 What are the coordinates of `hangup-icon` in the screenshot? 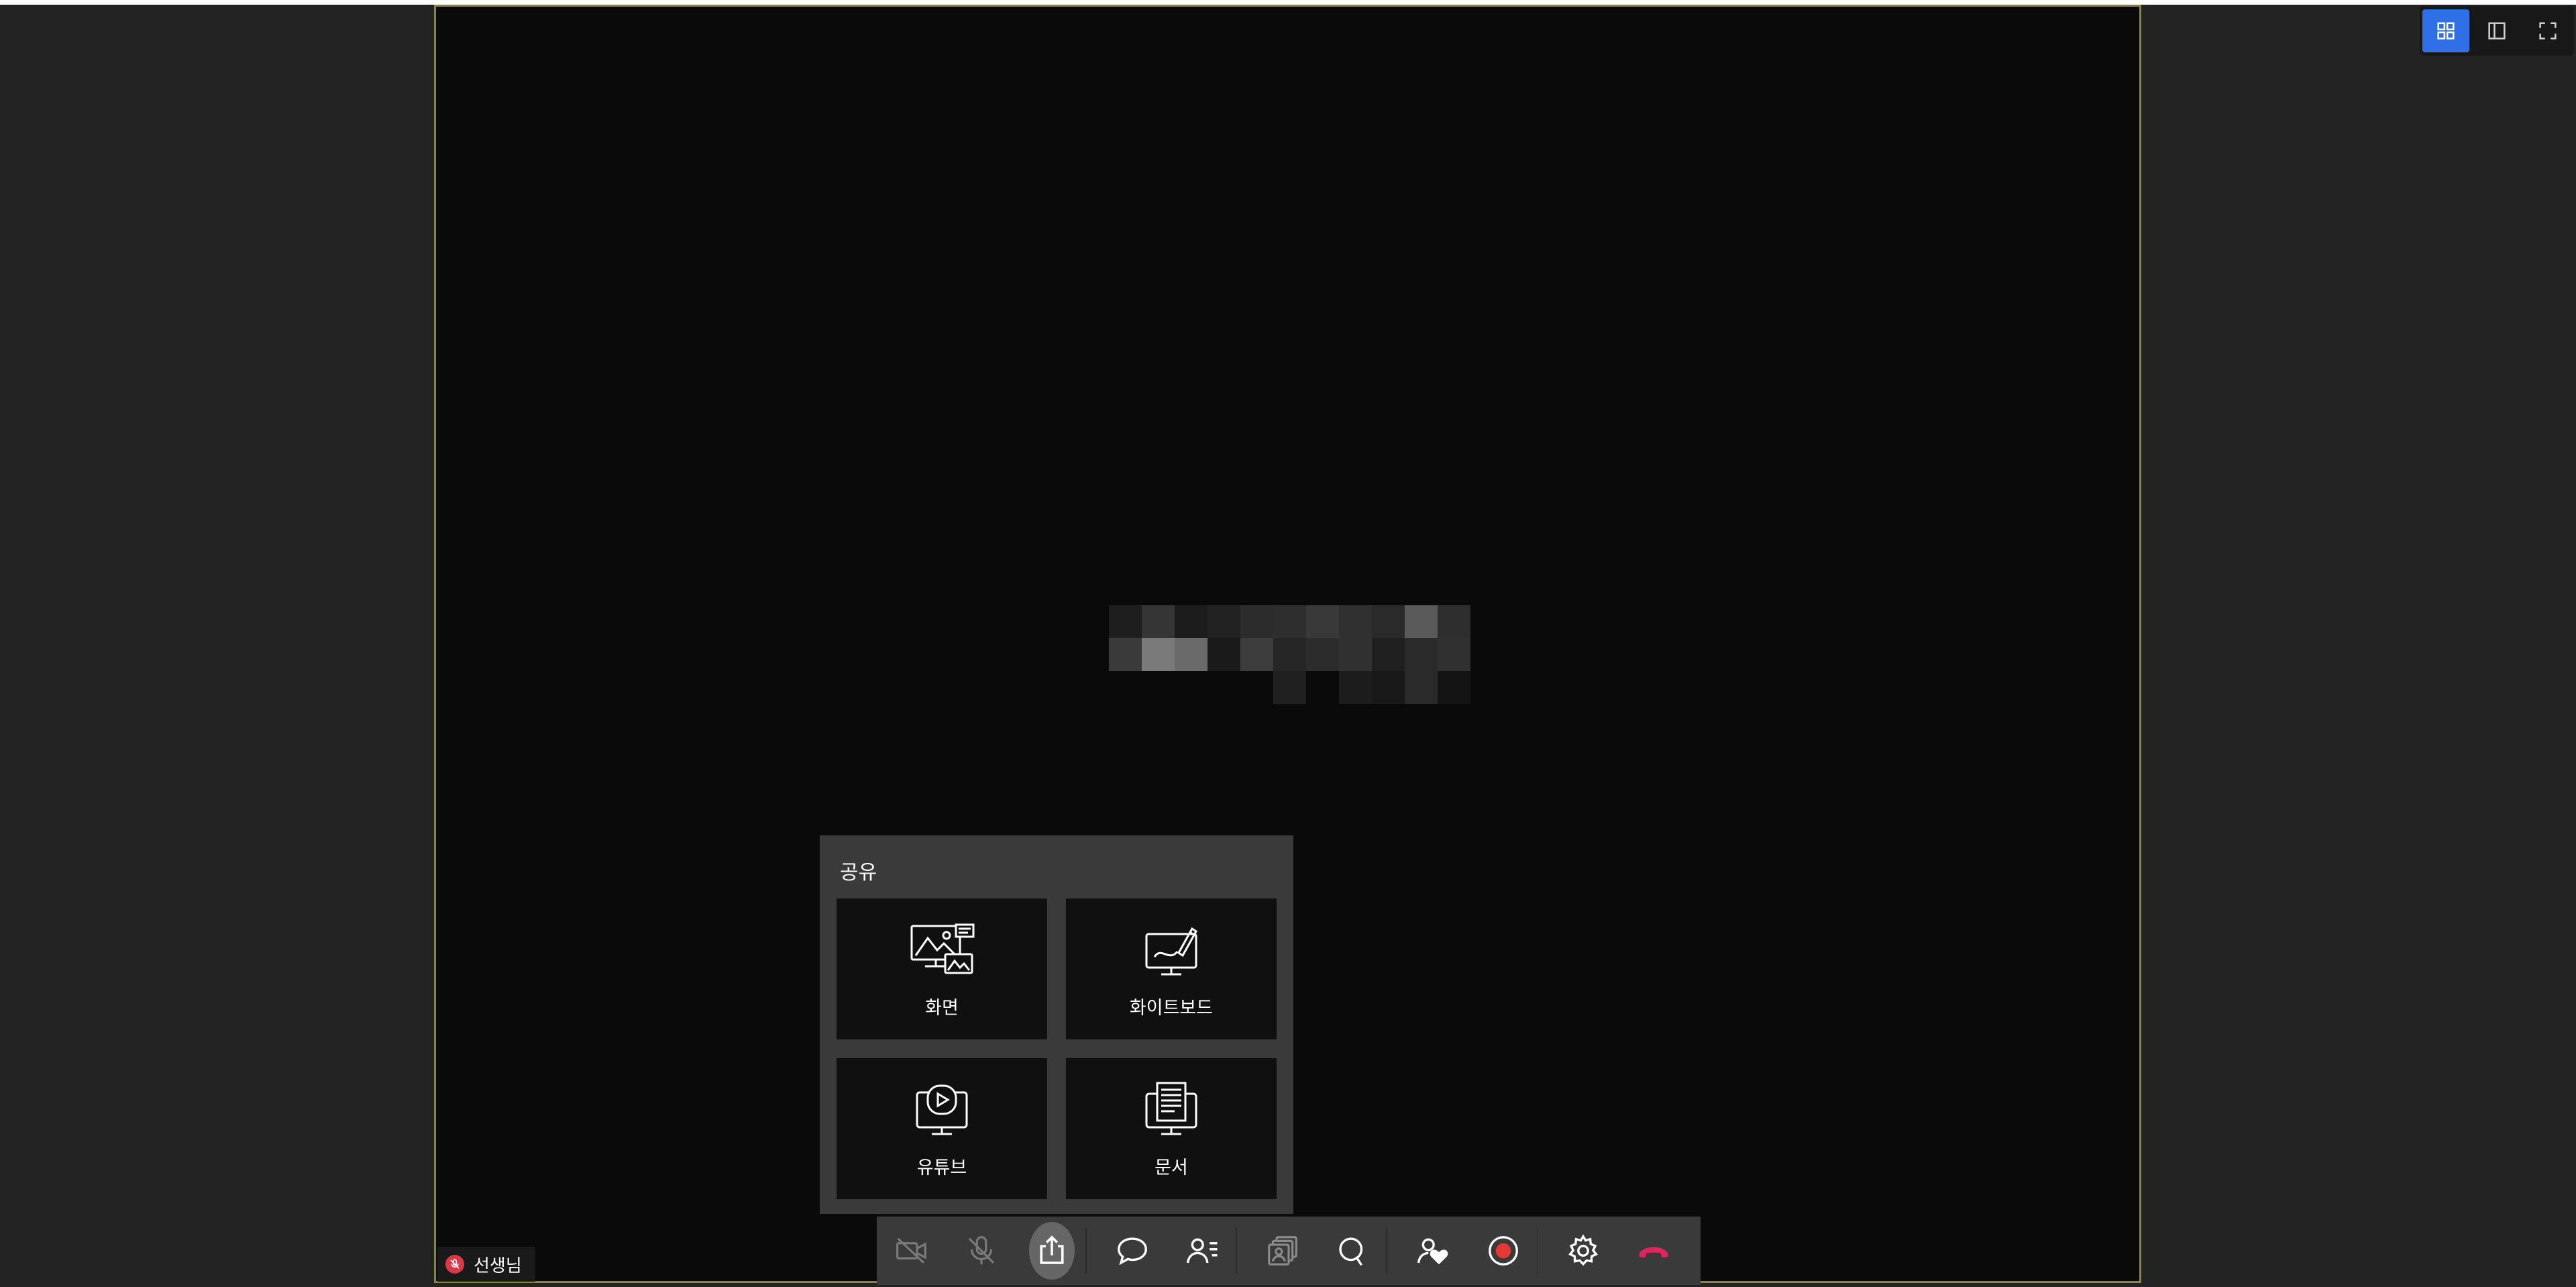 It's located at (1653, 1252).